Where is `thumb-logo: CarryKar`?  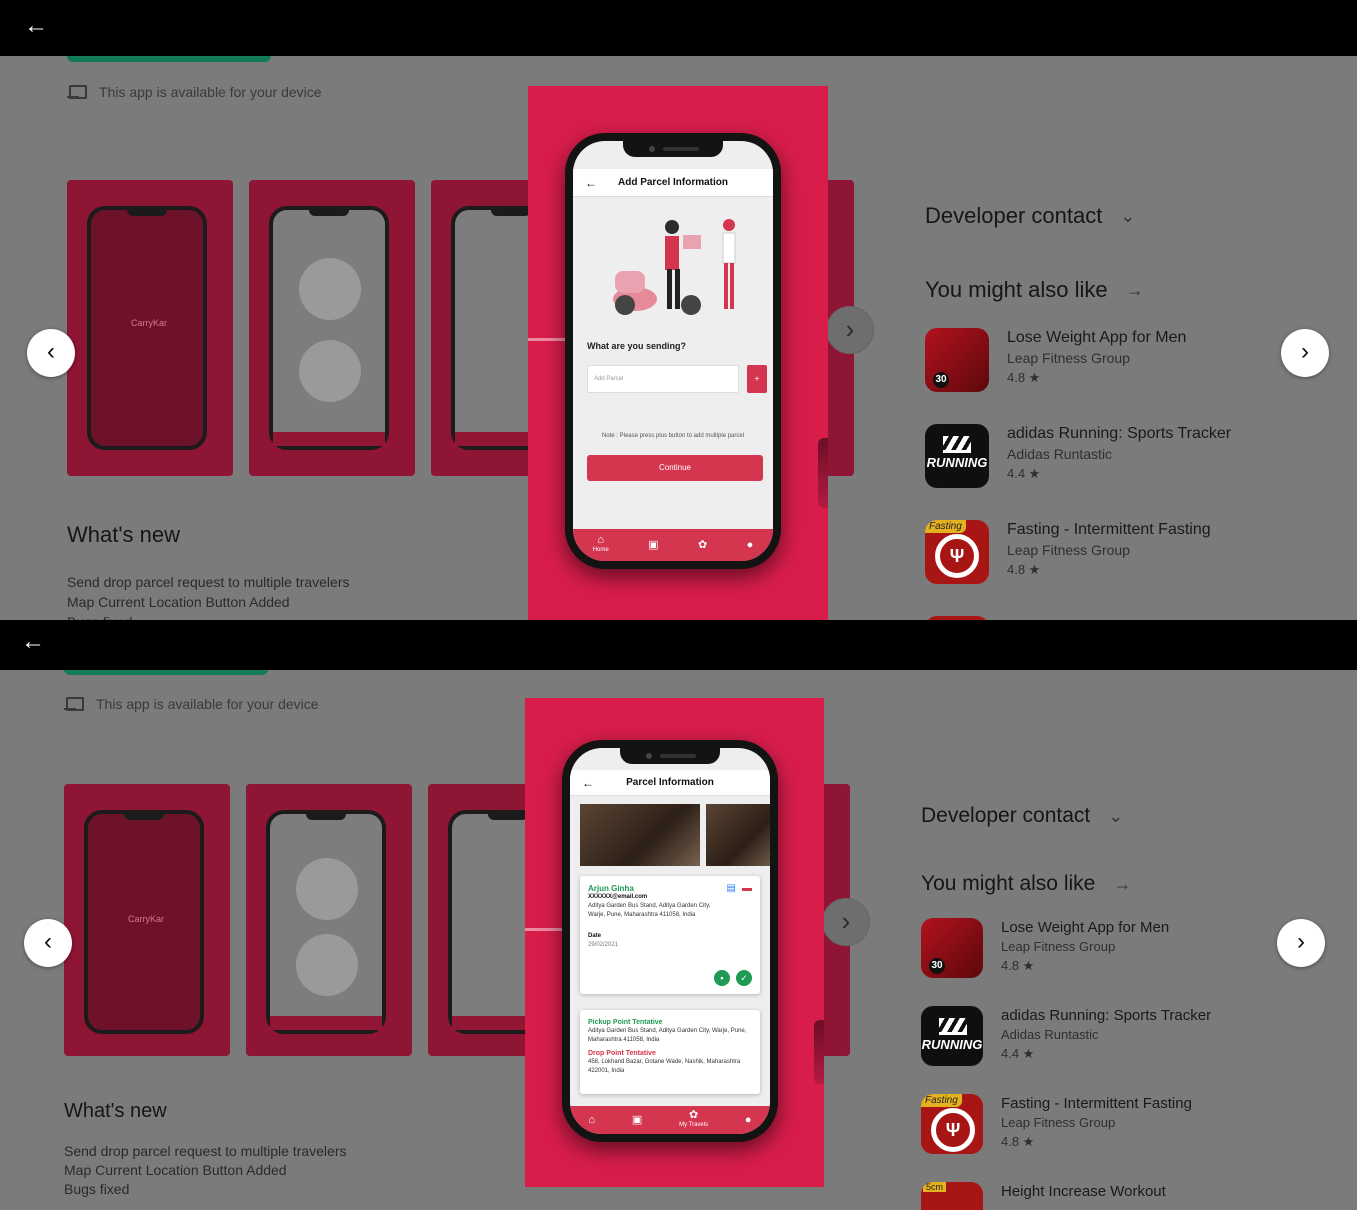
thumb-logo: CarryKar is located at coordinates (146, 919).